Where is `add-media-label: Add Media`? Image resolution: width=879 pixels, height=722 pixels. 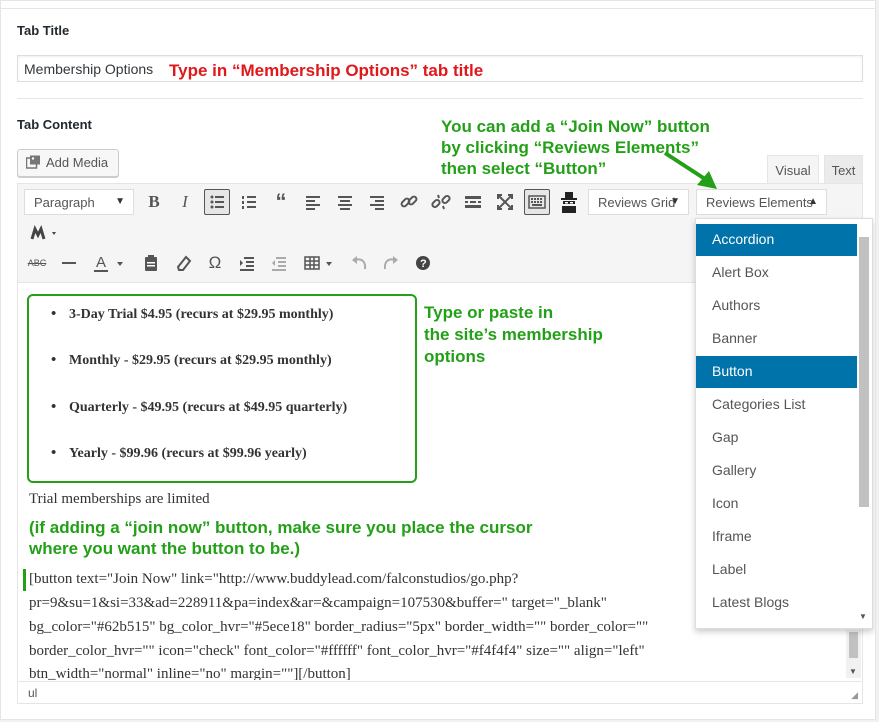 add-media-label: Add Media is located at coordinates (77, 162).